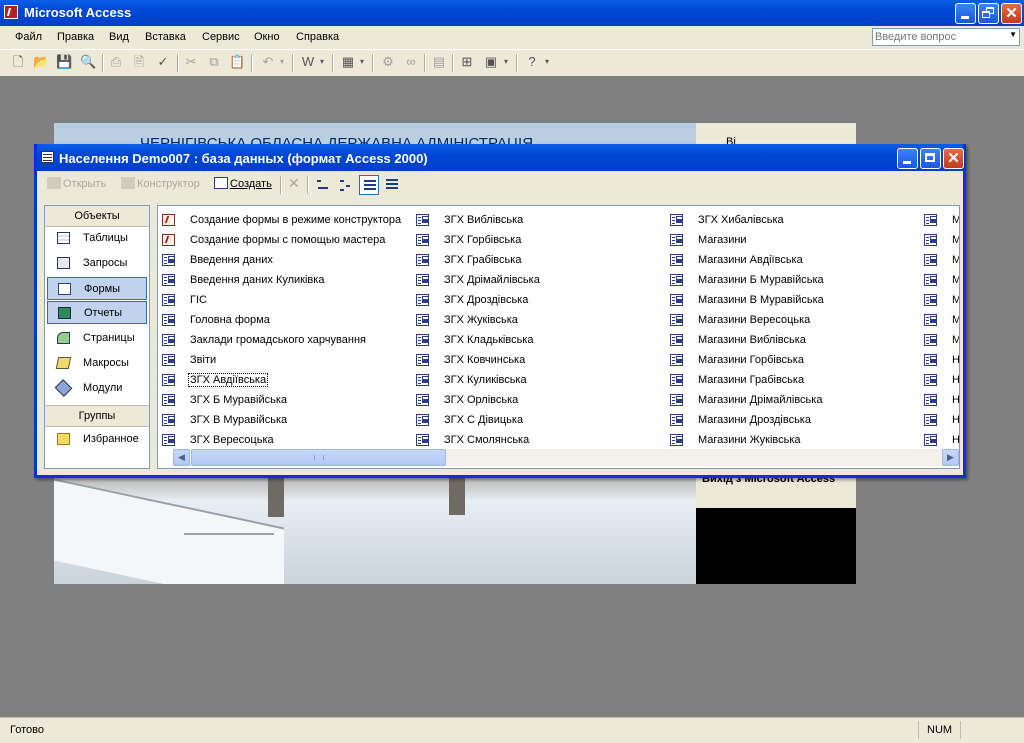 The height and width of the screenshot is (743, 1024). I want to click on office-links-dropdown-icon: ▾, so click(322, 62).